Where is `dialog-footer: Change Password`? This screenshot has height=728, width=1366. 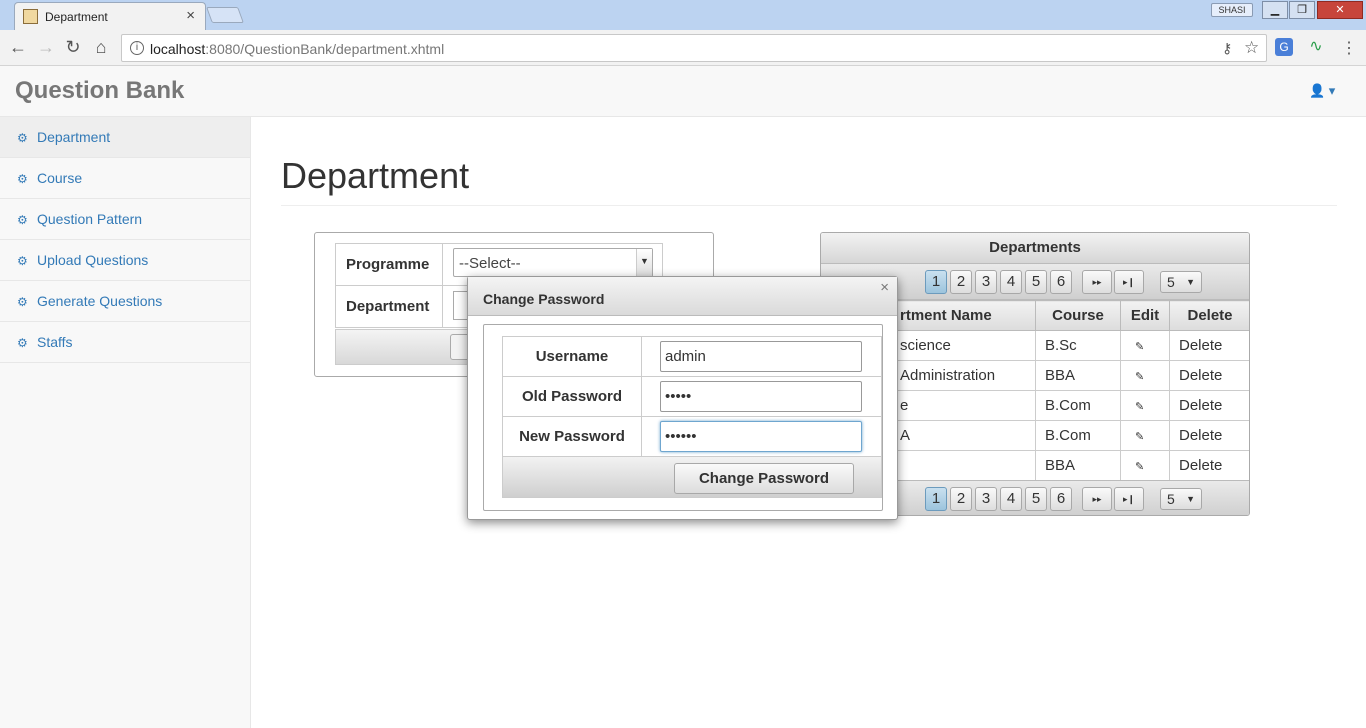
dialog-footer: Change Password is located at coordinates (692, 477).